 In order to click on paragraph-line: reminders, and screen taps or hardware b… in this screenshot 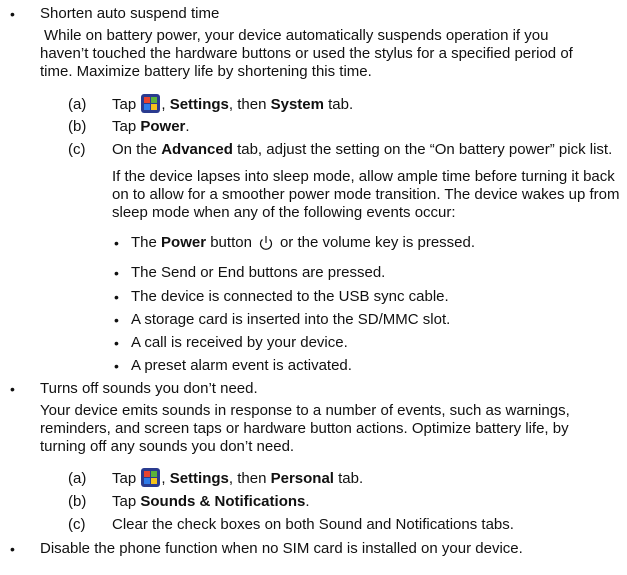, I will do `click(304, 428)`.